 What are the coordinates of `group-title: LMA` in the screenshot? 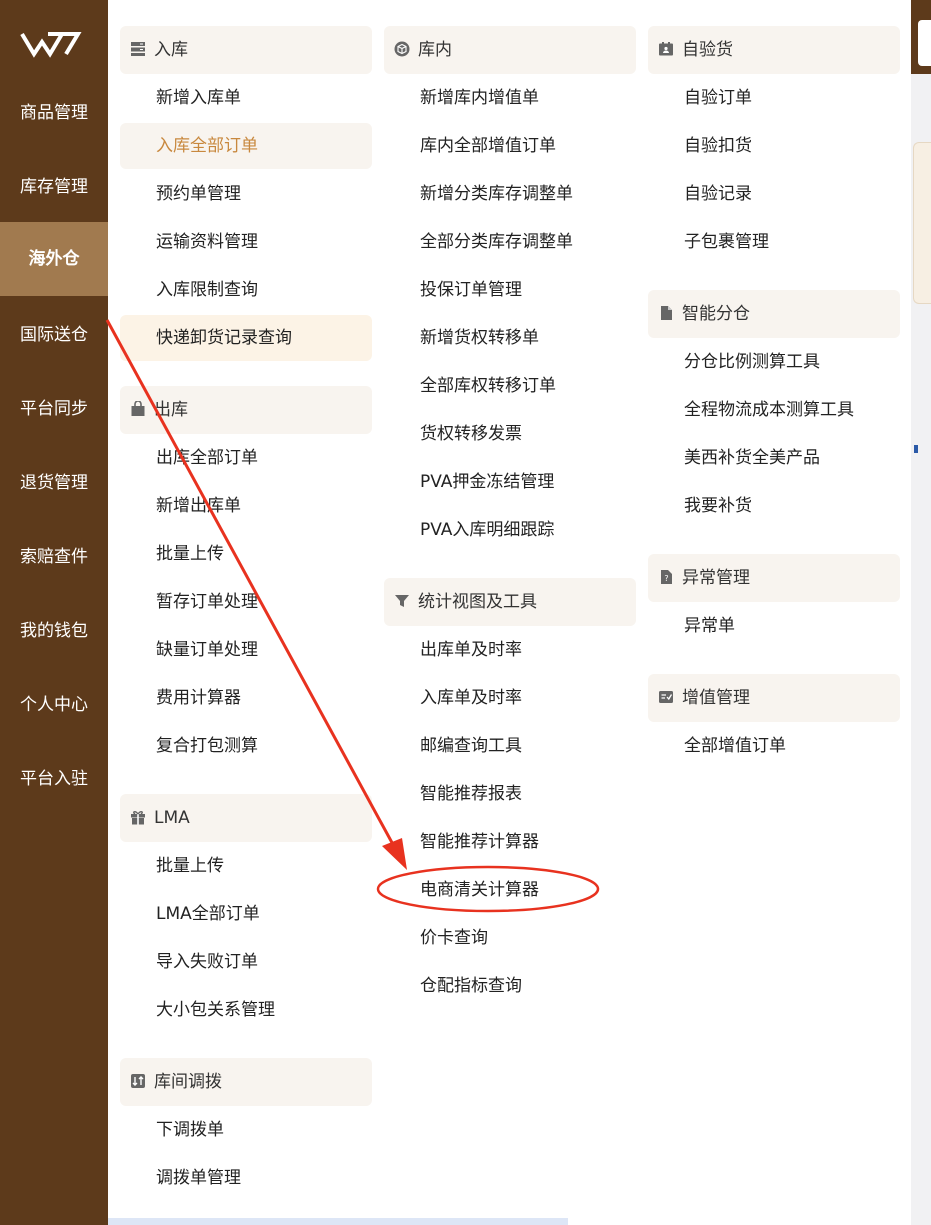 It's located at (172, 818).